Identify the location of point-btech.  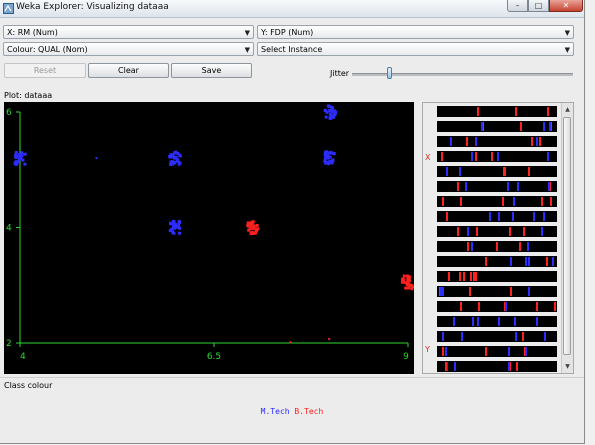
(290, 342).